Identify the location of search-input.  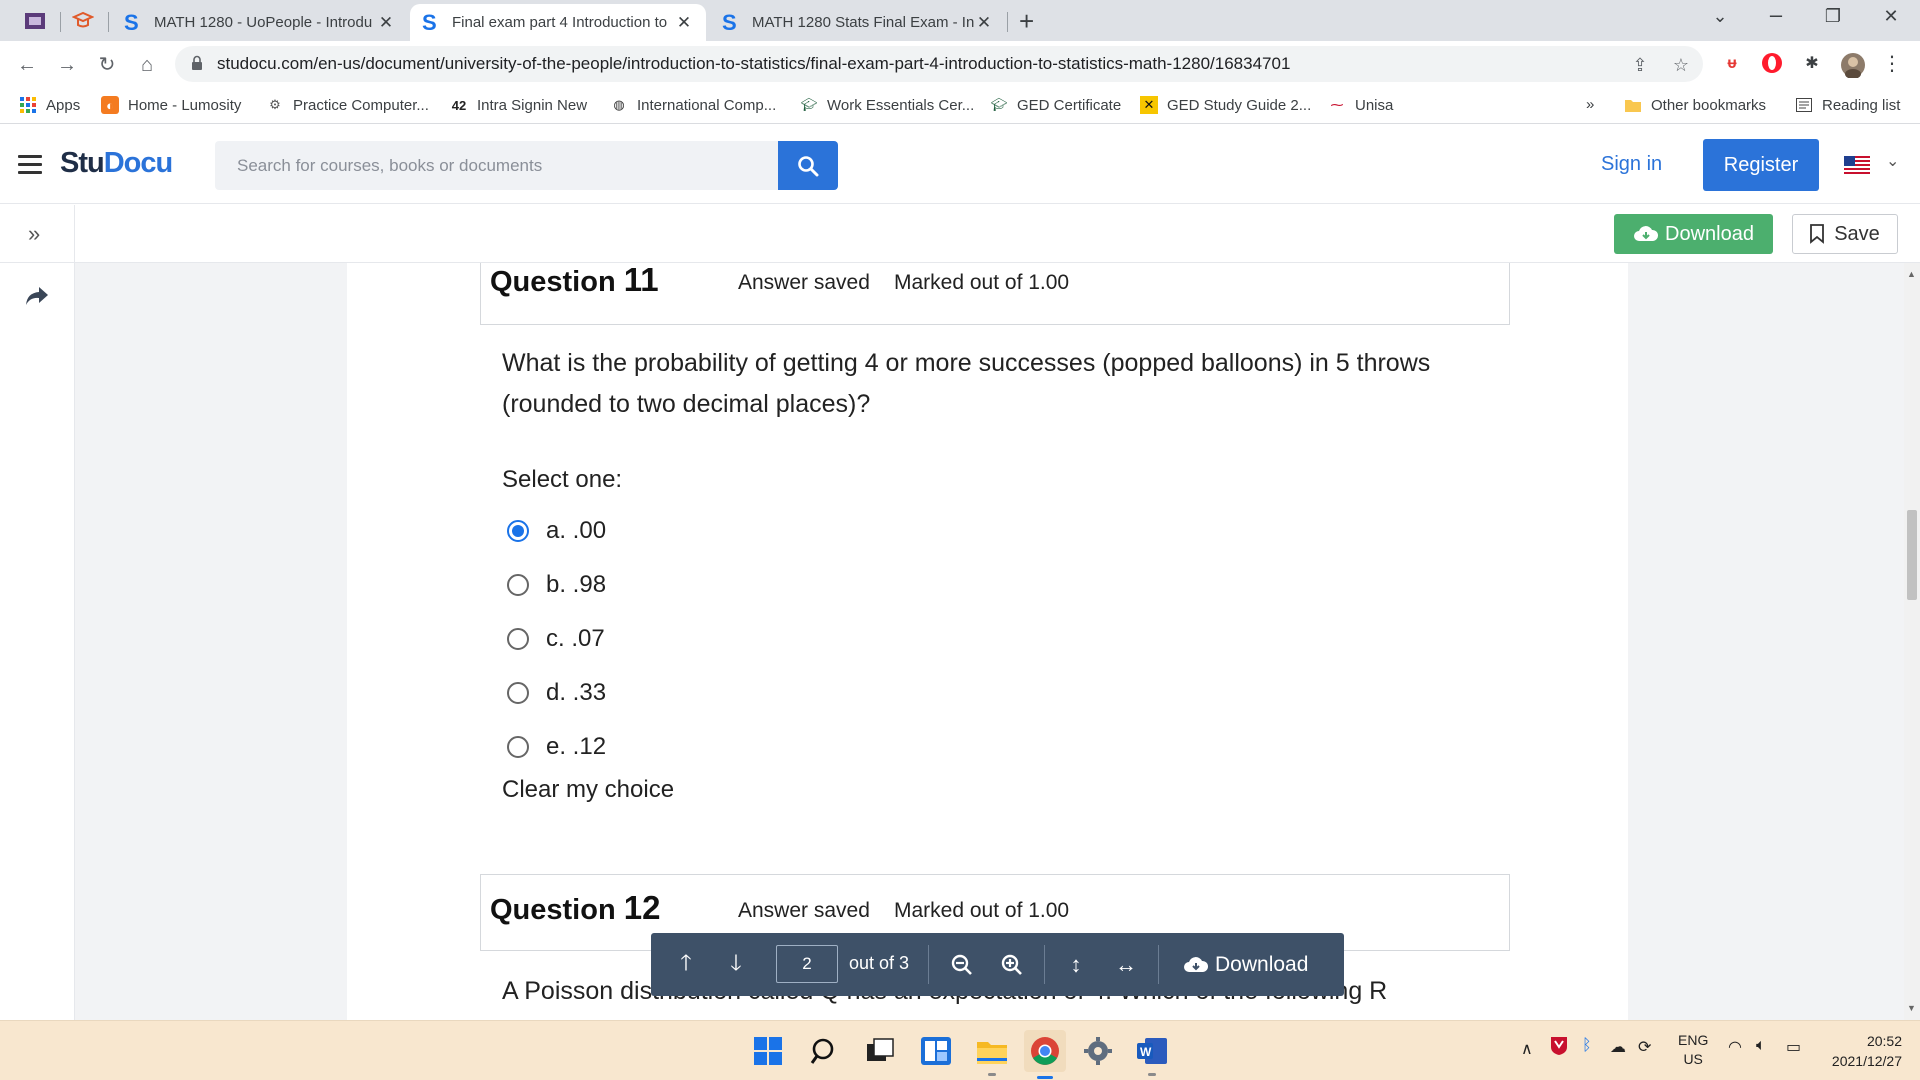
(497, 165).